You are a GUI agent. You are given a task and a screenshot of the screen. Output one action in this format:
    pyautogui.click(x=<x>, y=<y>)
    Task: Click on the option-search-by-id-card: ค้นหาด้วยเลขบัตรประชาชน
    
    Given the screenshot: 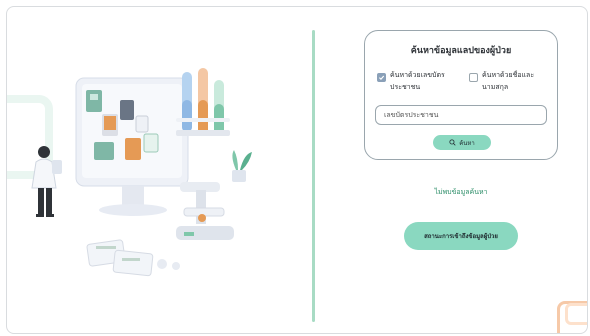 What is the action you would take?
    pyautogui.click(x=418, y=81)
    